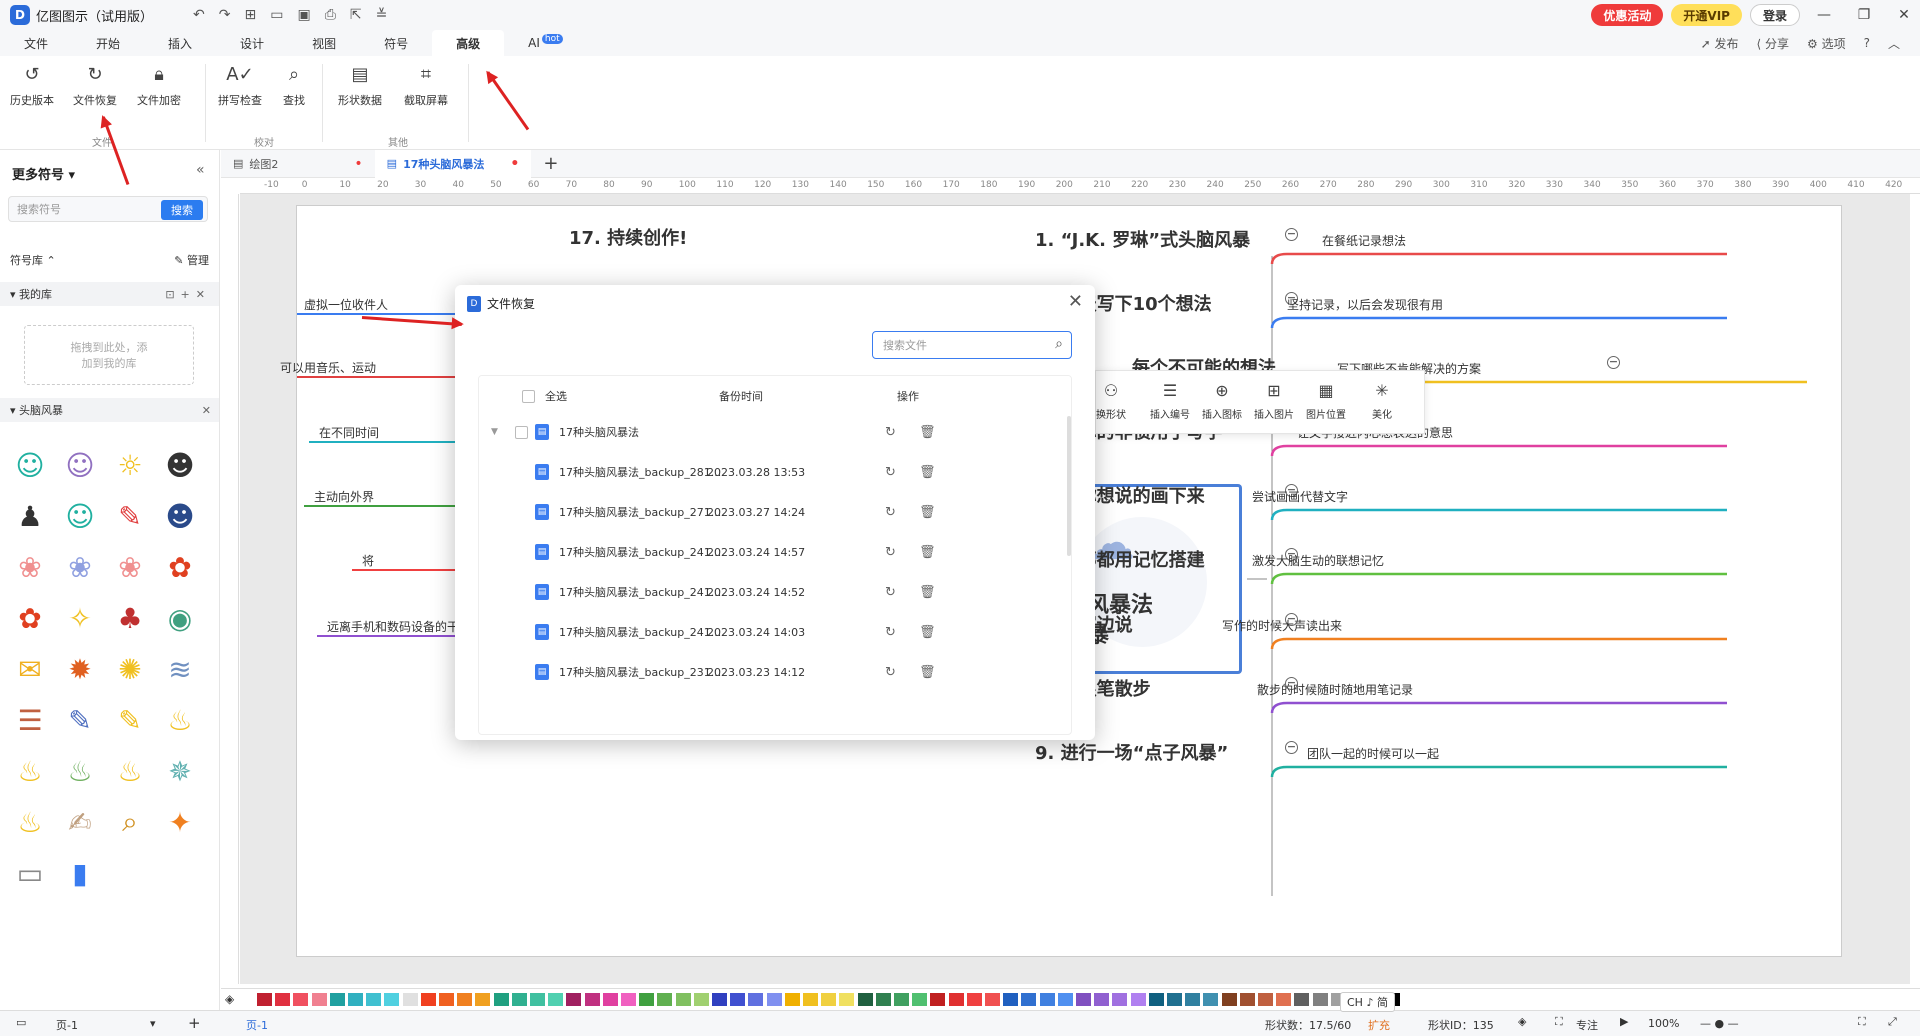 This screenshot has height=1036, width=1920. Describe the element at coordinates (240, 86) in the screenshot. I see `spell-check-button: A✓ 拼写检查` at that location.